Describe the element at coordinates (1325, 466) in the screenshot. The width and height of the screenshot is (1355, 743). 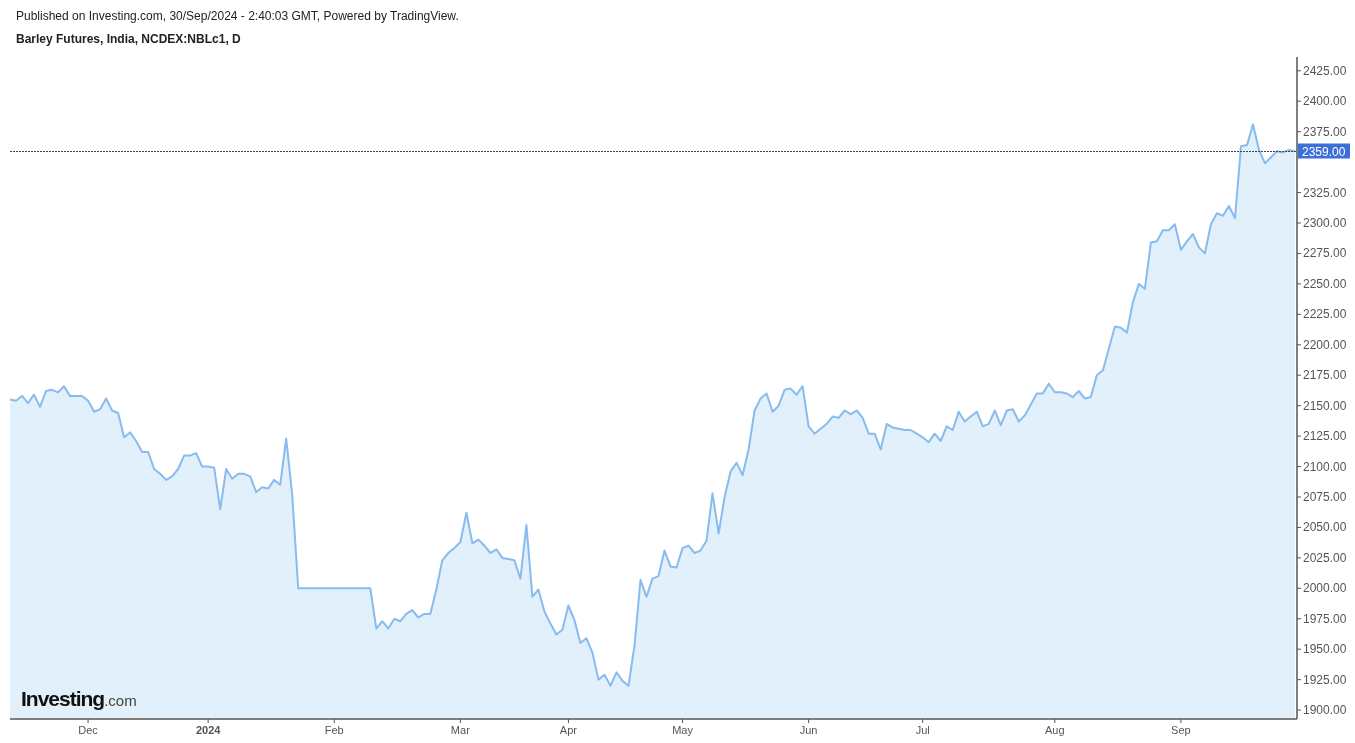
I see `y-axis-label: 2100.00` at that location.